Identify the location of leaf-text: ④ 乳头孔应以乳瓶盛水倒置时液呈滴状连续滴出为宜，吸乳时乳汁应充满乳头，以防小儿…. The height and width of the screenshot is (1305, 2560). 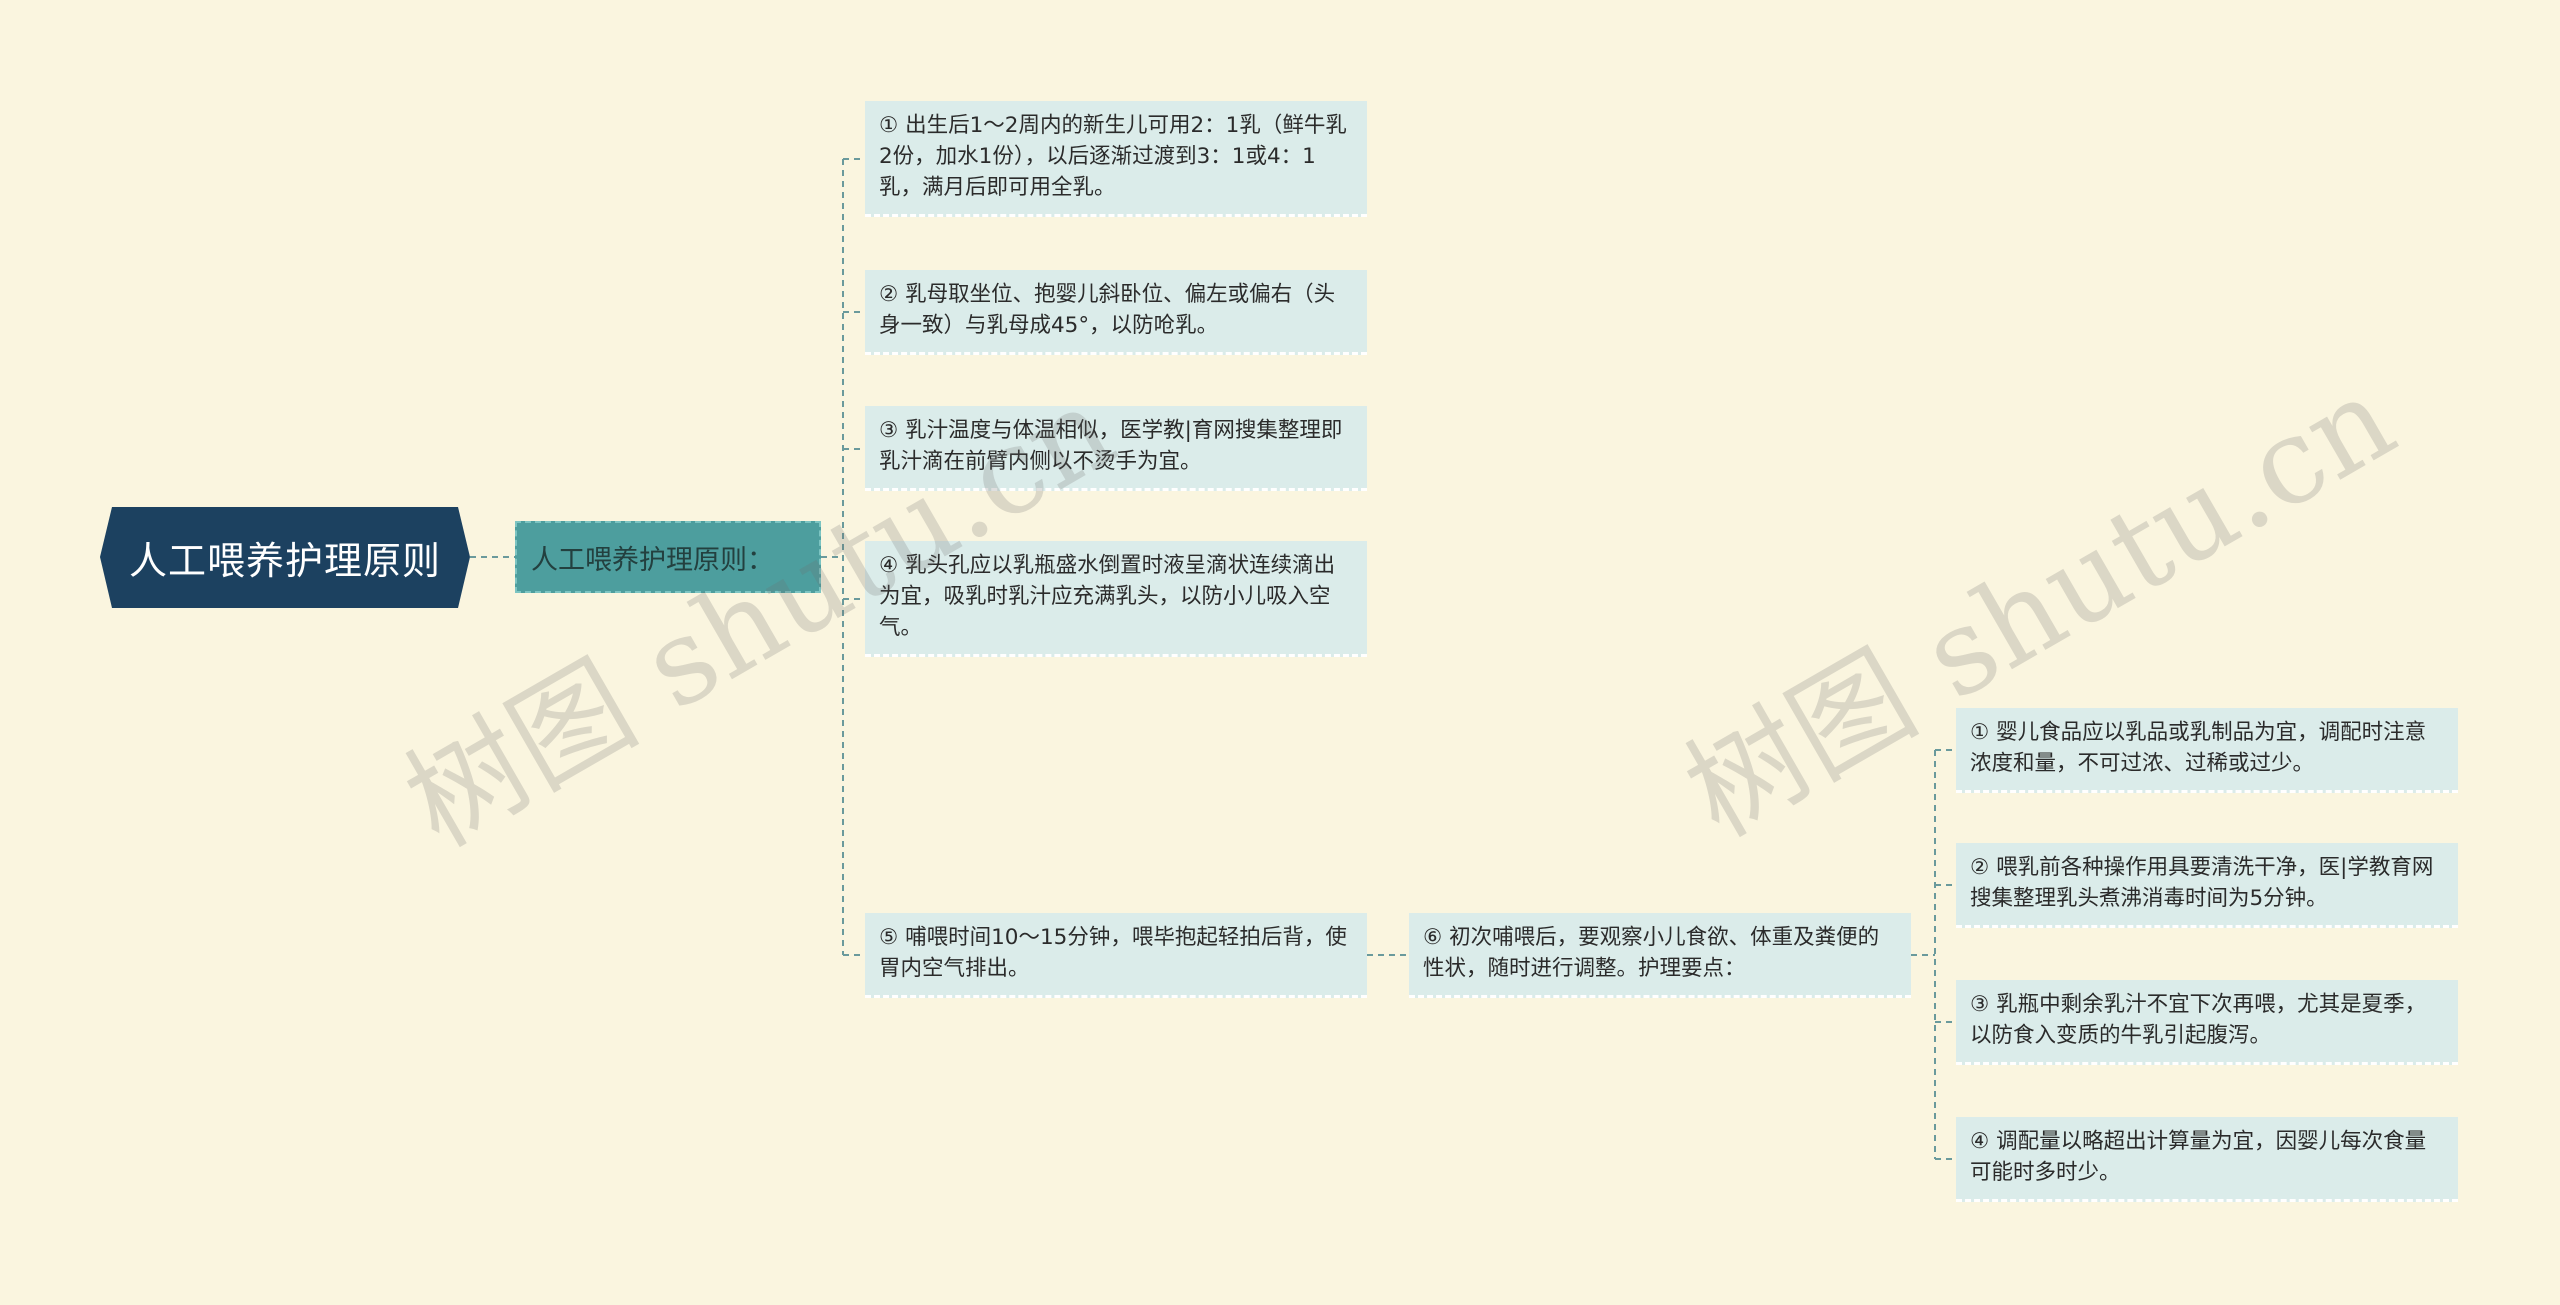
(1107, 596).